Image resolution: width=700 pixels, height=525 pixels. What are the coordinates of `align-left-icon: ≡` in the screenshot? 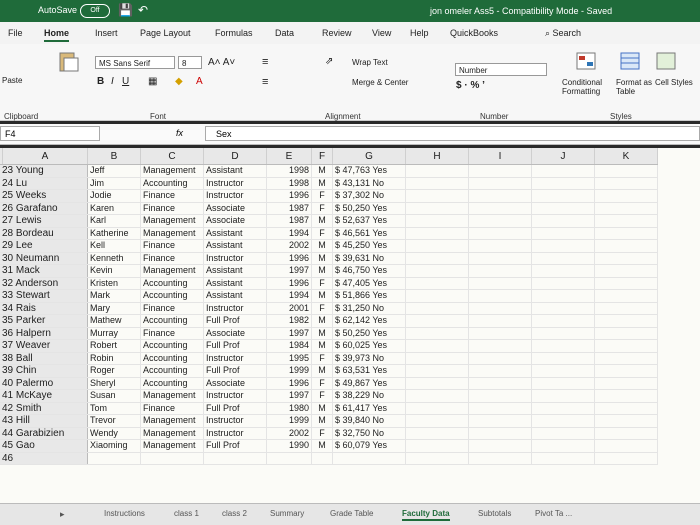 It's located at (265, 82).